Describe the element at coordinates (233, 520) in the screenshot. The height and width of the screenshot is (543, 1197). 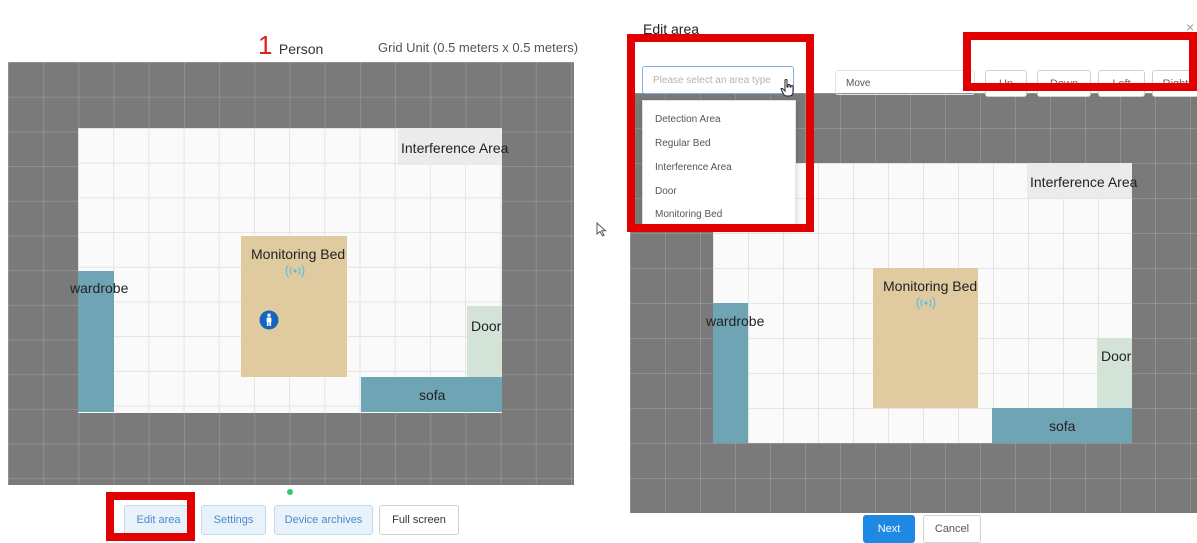
I see `settings-button: Settings` at that location.